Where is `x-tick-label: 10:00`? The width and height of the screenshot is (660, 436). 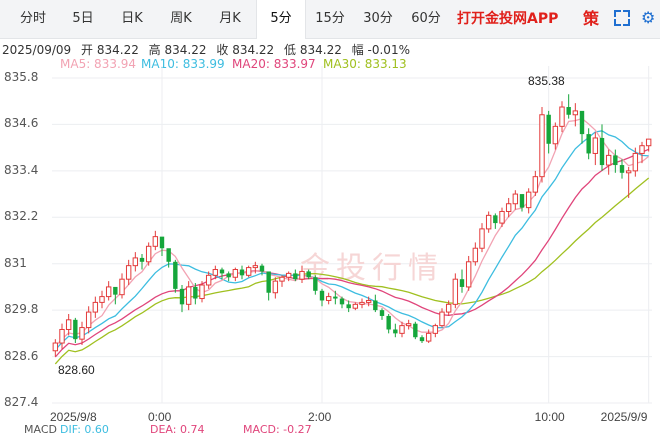
x-tick-label: 10:00 is located at coordinates (549, 417).